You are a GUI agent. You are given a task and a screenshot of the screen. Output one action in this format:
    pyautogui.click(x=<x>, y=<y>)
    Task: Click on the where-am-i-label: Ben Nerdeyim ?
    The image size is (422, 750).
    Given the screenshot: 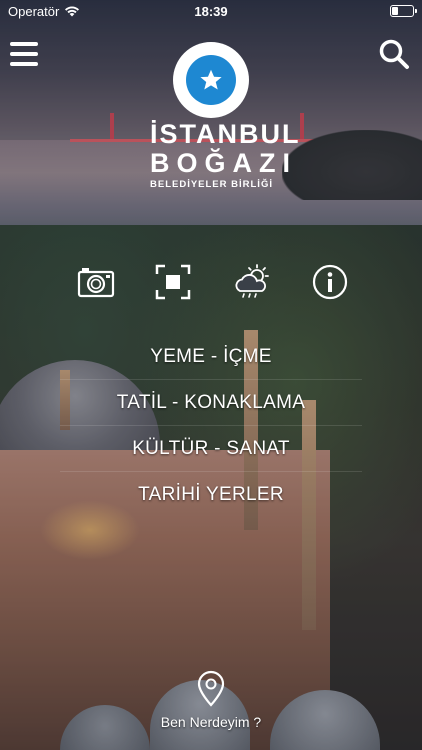 What is the action you would take?
    pyautogui.click(x=211, y=722)
    